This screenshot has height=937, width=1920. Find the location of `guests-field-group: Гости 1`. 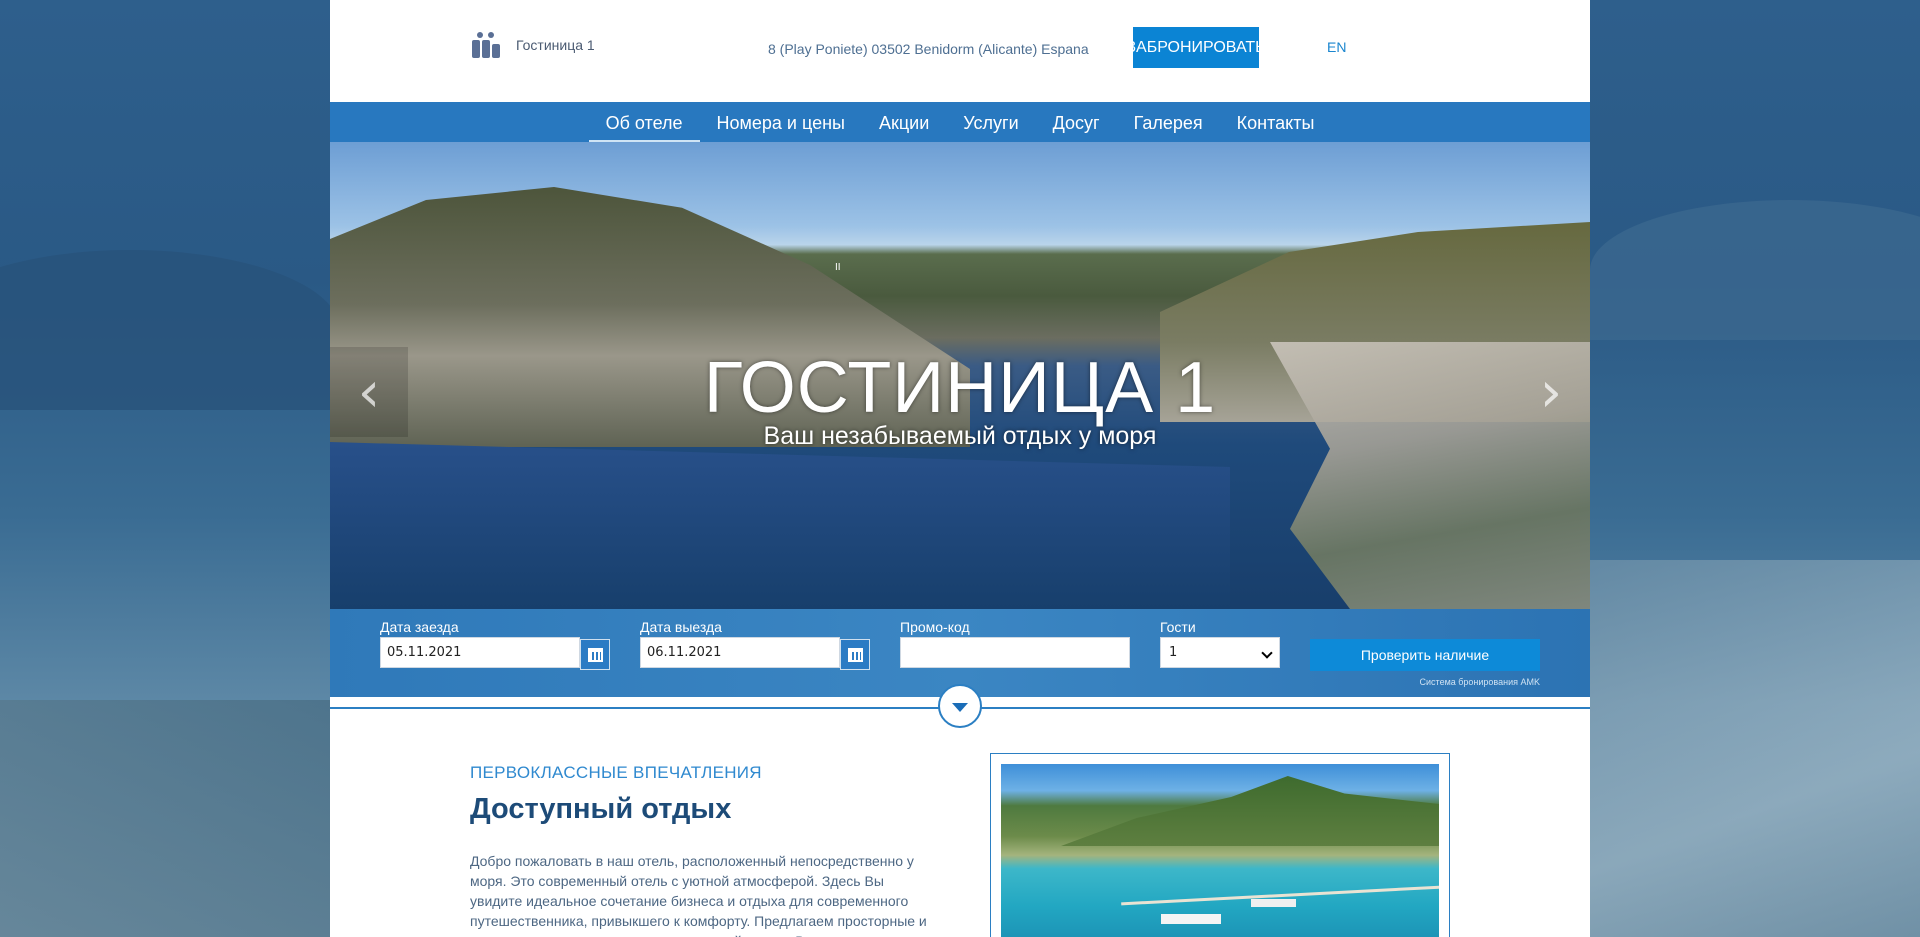

guests-field-group: Гости 1 is located at coordinates (1220, 643).